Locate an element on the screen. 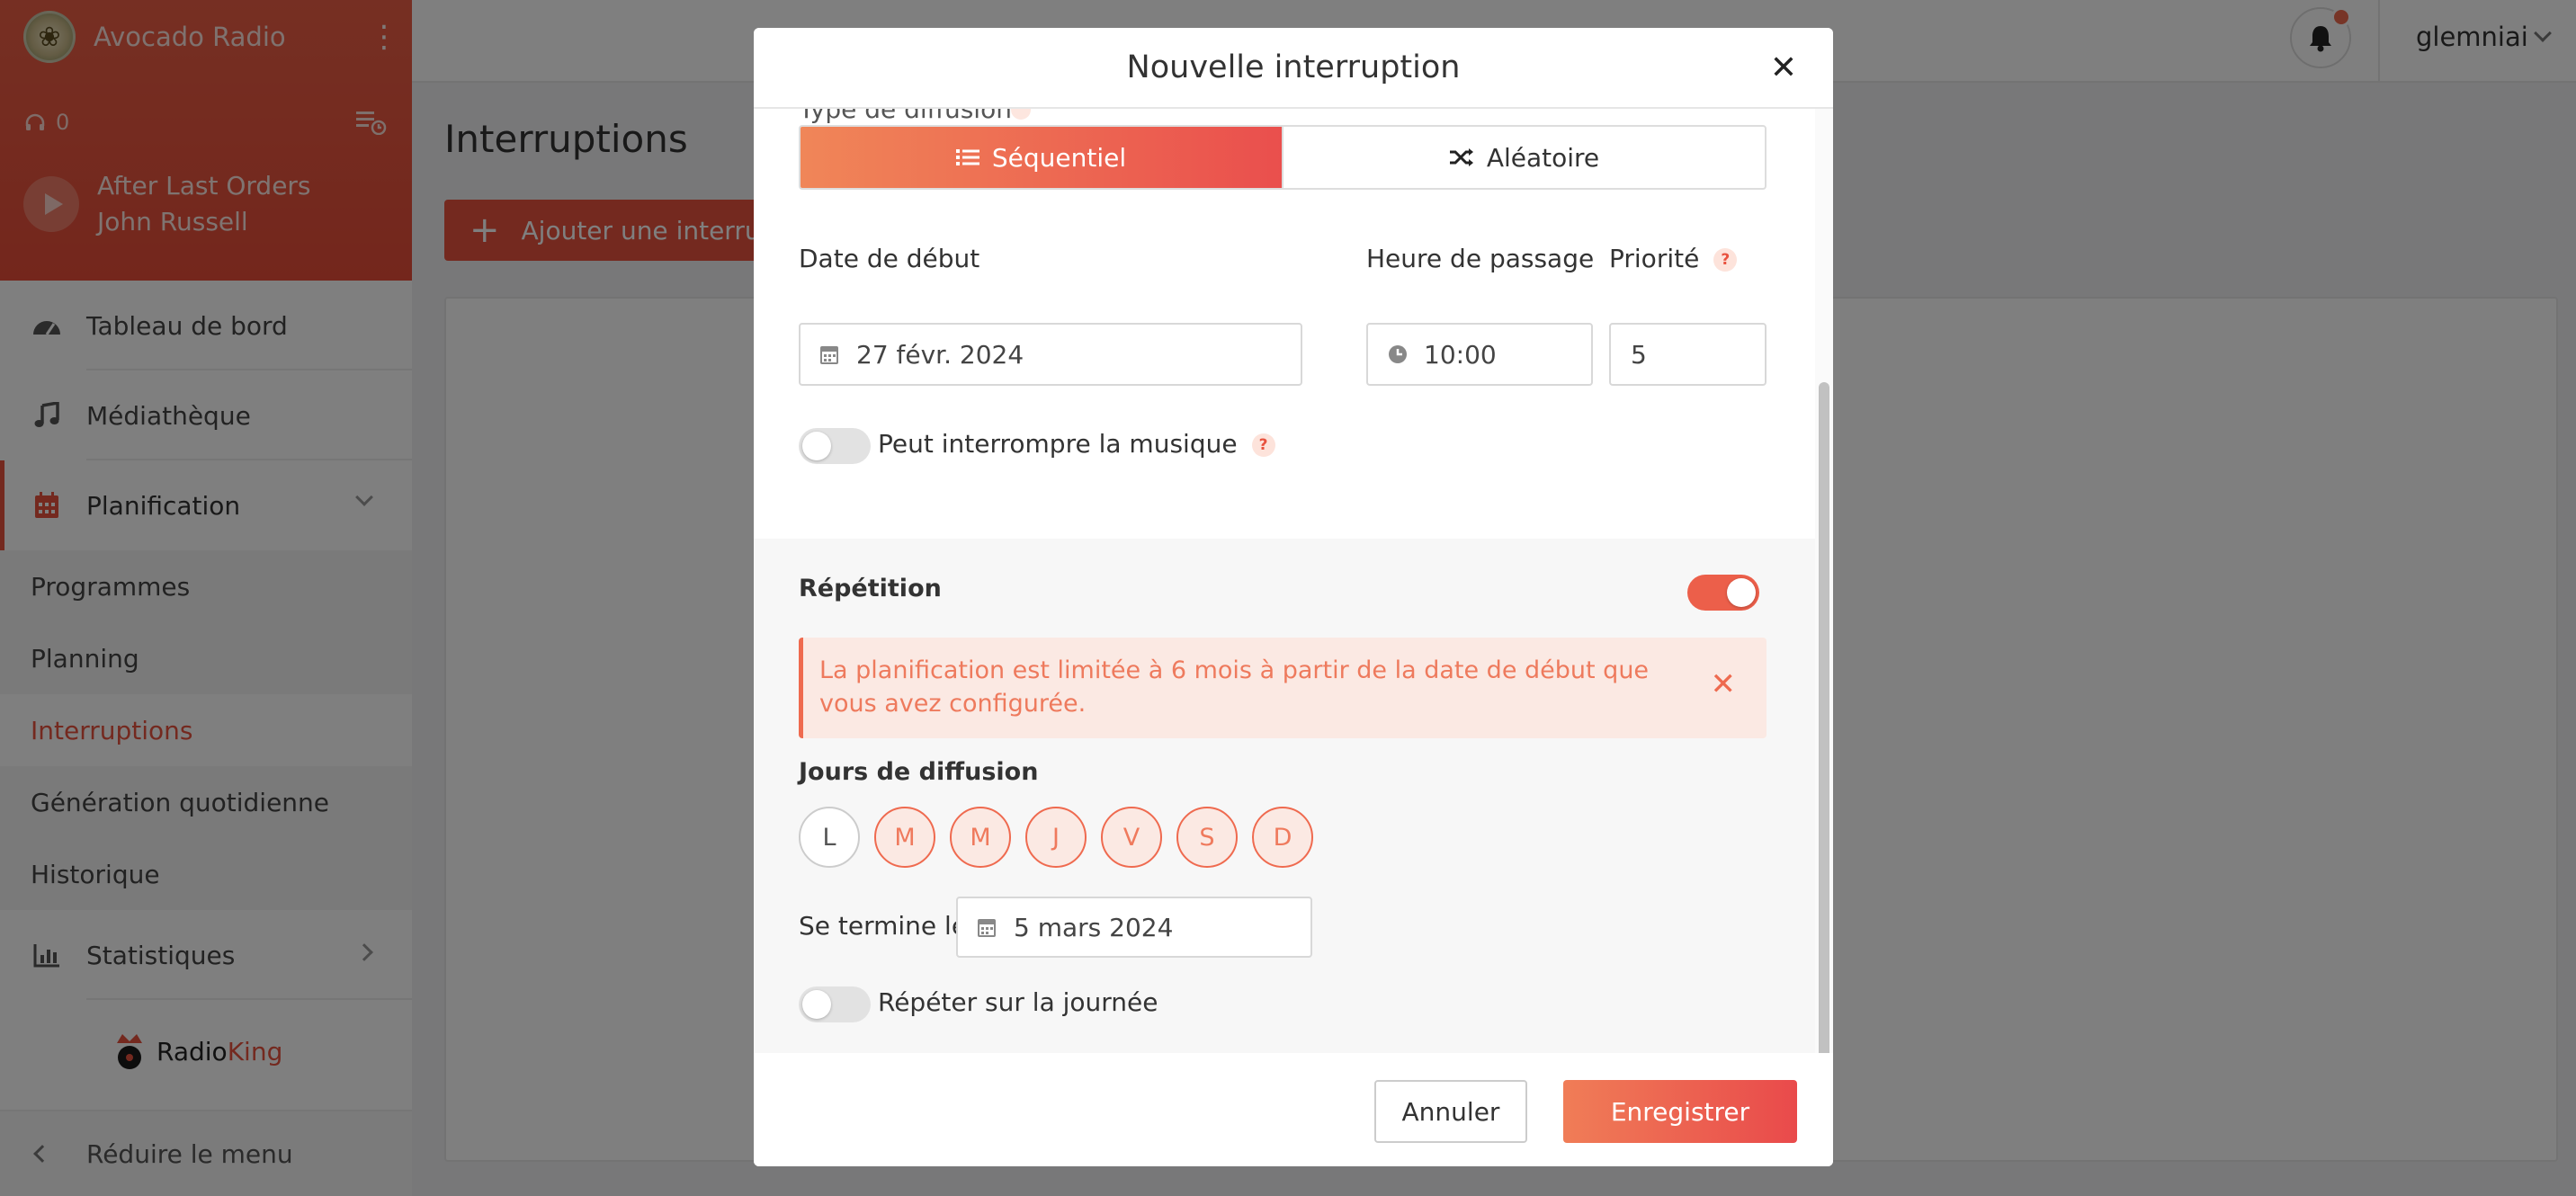 The width and height of the screenshot is (2576, 1196). repetition-toggle is located at coordinates (1723, 593).